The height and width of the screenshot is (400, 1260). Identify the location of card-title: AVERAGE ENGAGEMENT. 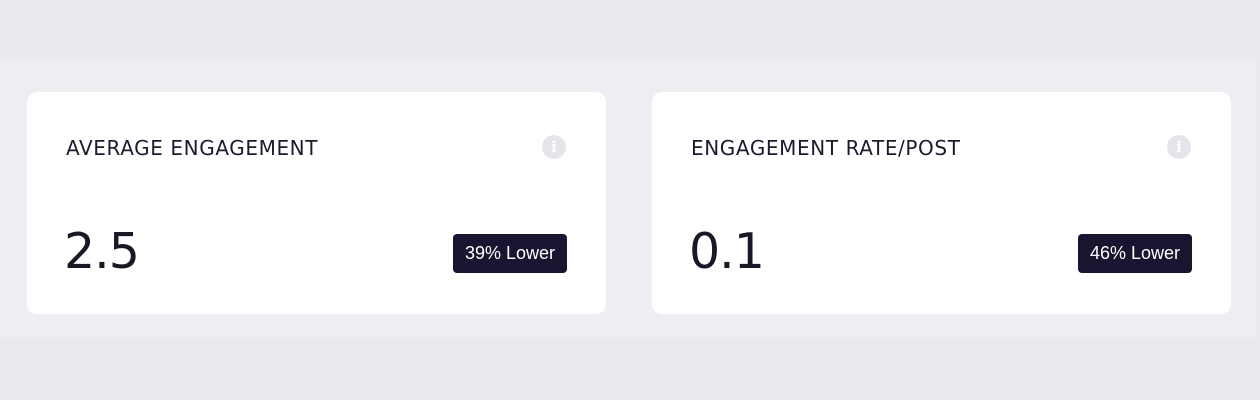
(192, 148).